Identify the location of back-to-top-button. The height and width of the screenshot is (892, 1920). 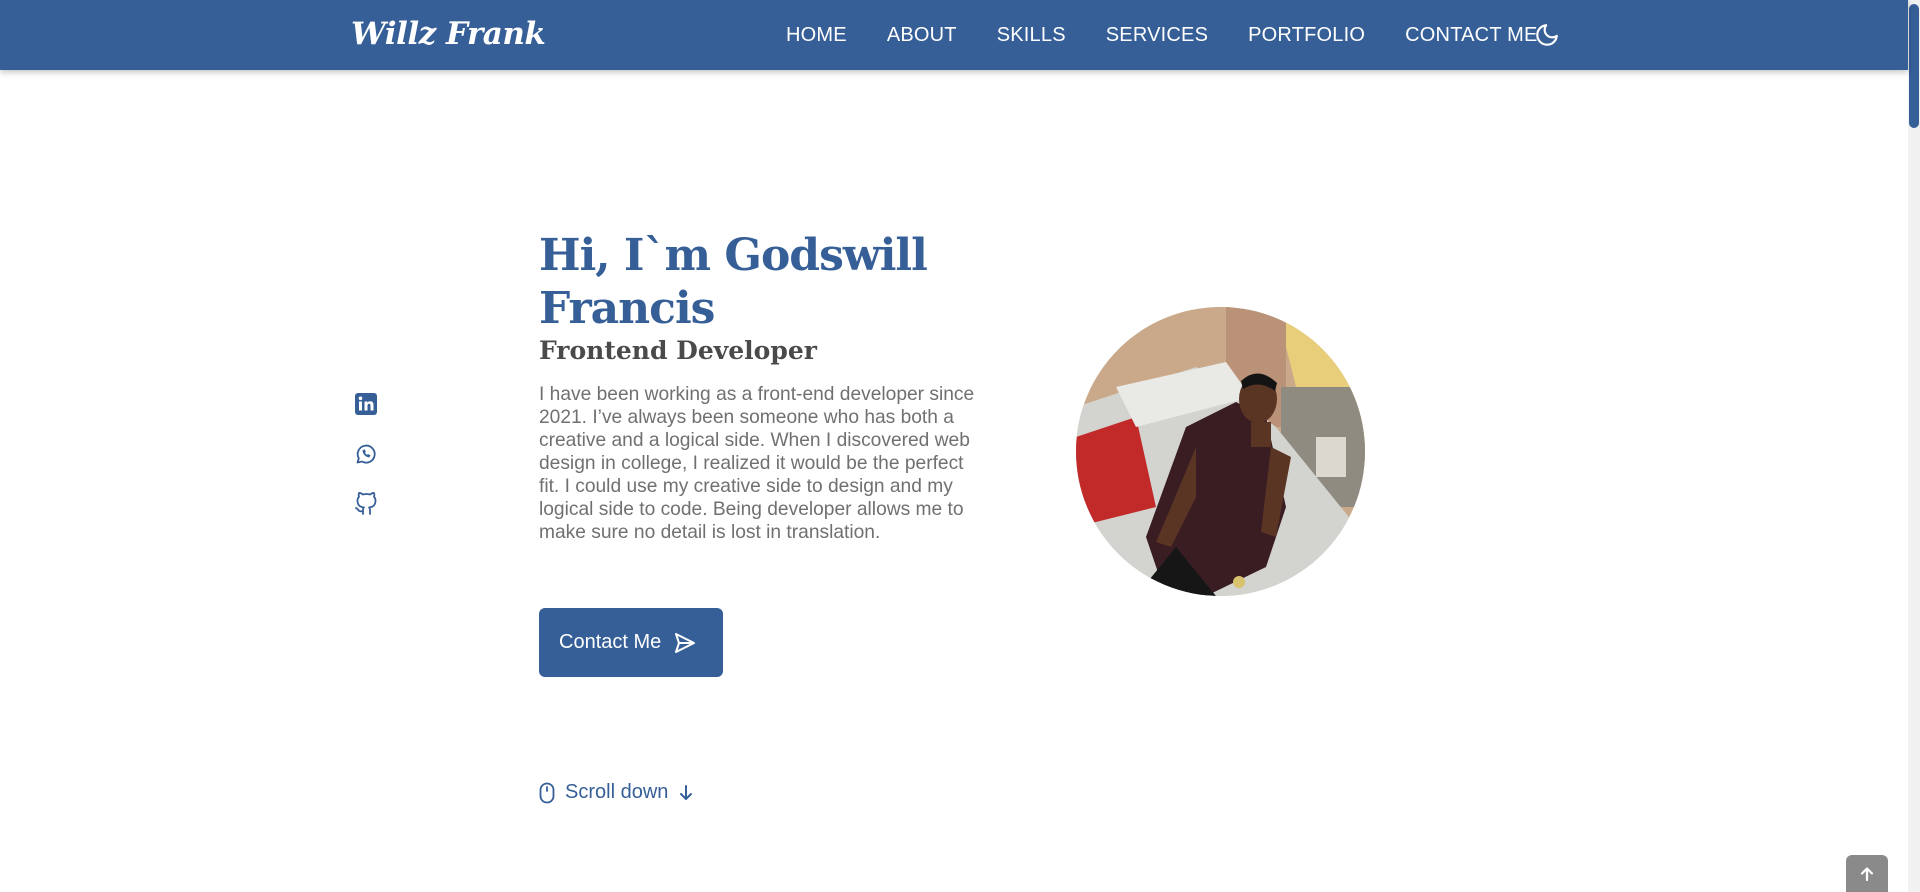
(1867, 873).